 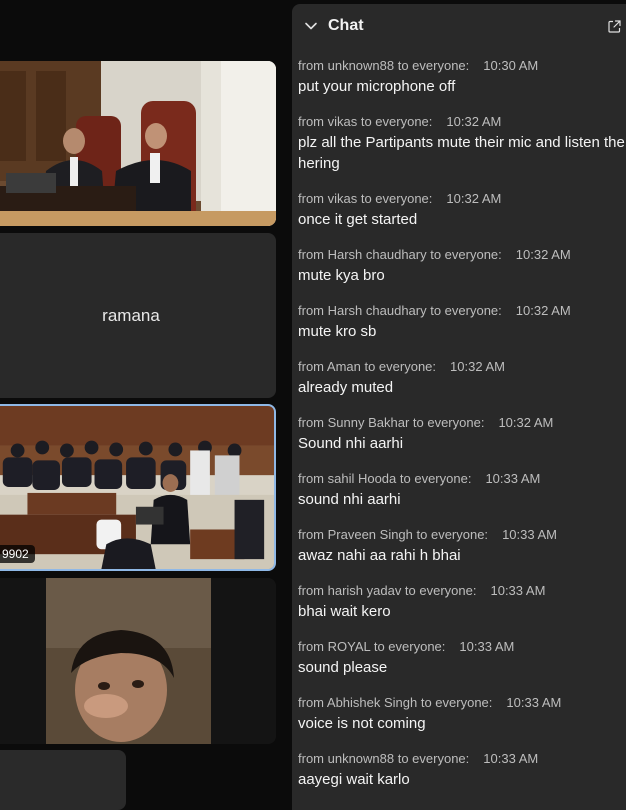 I want to click on courtroom-video-feed, so click(x=137, y=487).